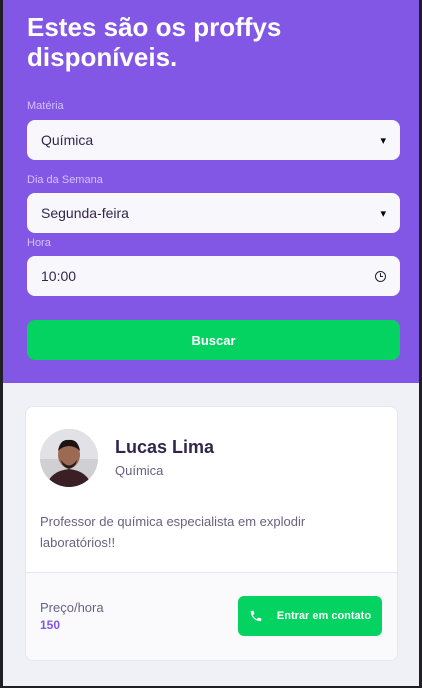 The width and height of the screenshot is (422, 688). What do you see at coordinates (154, 42) in the screenshot?
I see `page-title: Estes são os proffys disponíveis.` at bounding box center [154, 42].